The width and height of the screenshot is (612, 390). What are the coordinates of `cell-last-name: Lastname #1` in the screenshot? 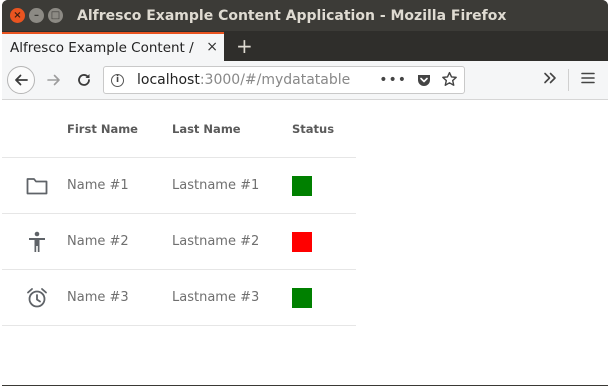 It's located at (216, 185).